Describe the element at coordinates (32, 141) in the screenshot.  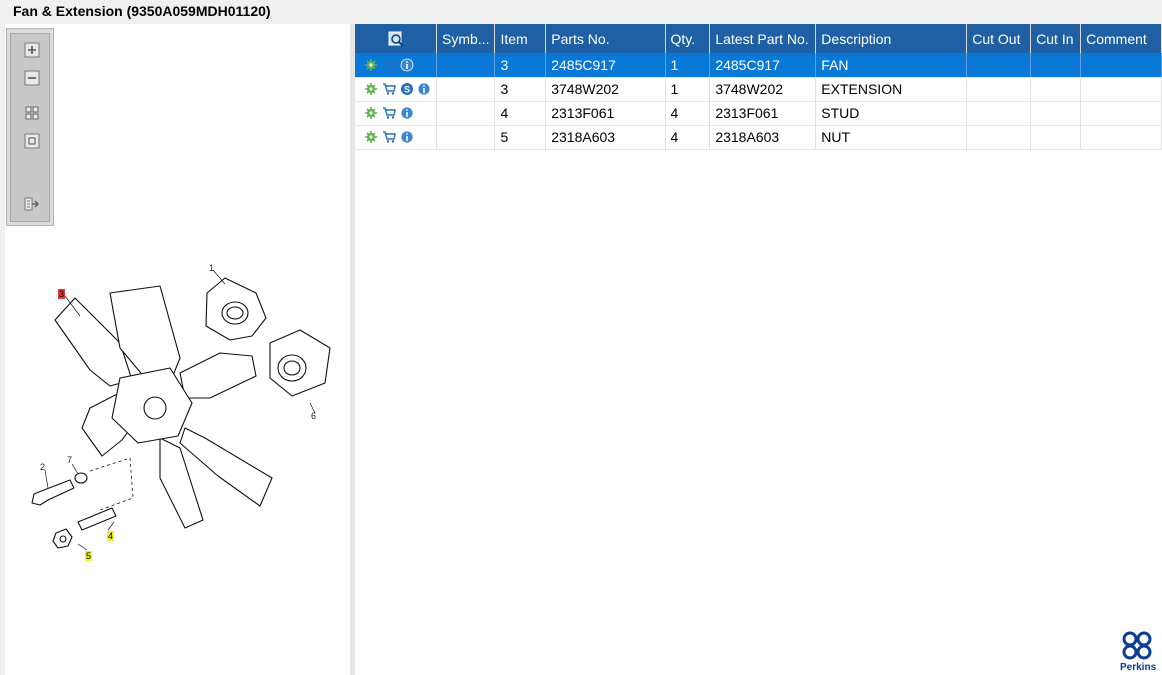
I see `actual-size-icon` at that location.